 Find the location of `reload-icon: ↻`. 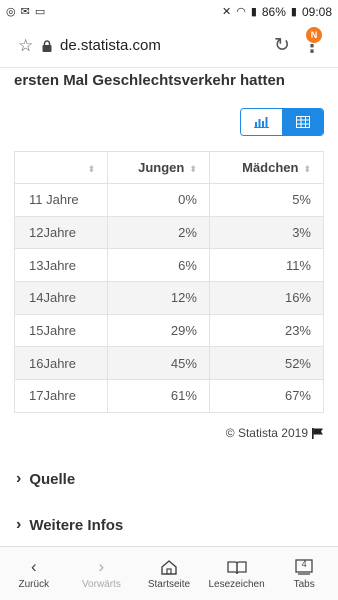

reload-icon: ↻ is located at coordinates (282, 45).